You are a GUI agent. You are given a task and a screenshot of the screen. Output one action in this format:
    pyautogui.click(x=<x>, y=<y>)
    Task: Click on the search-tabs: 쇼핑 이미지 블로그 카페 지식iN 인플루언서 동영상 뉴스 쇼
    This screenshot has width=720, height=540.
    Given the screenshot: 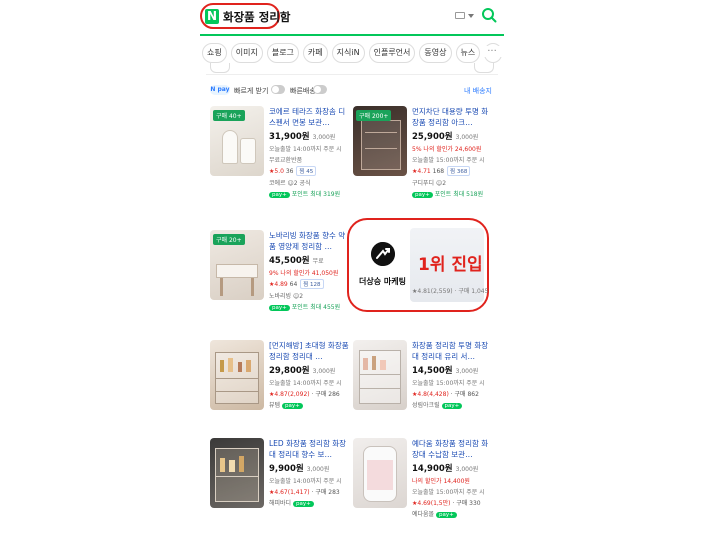 What is the action you would take?
    pyautogui.click(x=352, y=53)
    